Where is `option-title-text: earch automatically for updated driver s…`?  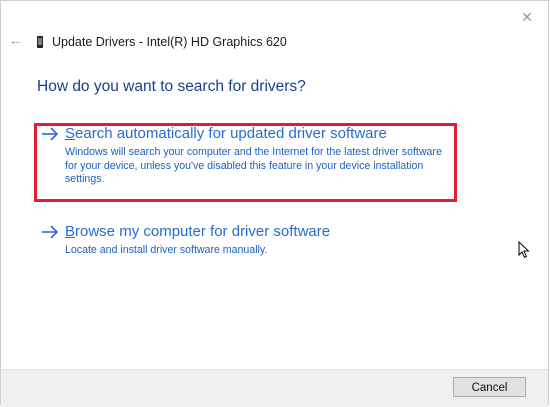
option-title-text: earch automatically for updated driver s… is located at coordinates (231, 133).